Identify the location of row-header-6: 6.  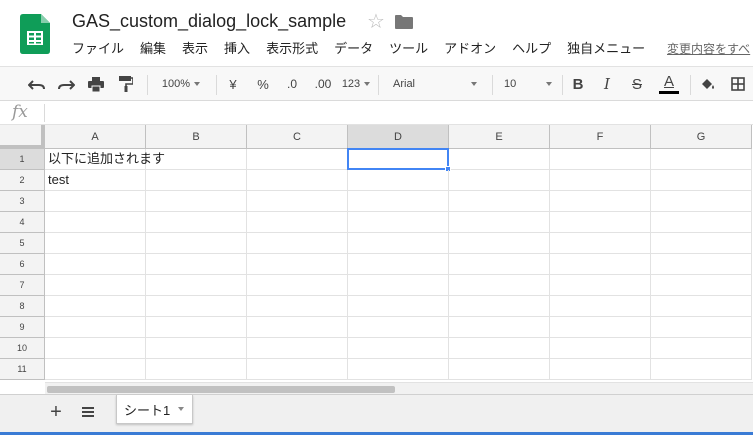
(22, 264).